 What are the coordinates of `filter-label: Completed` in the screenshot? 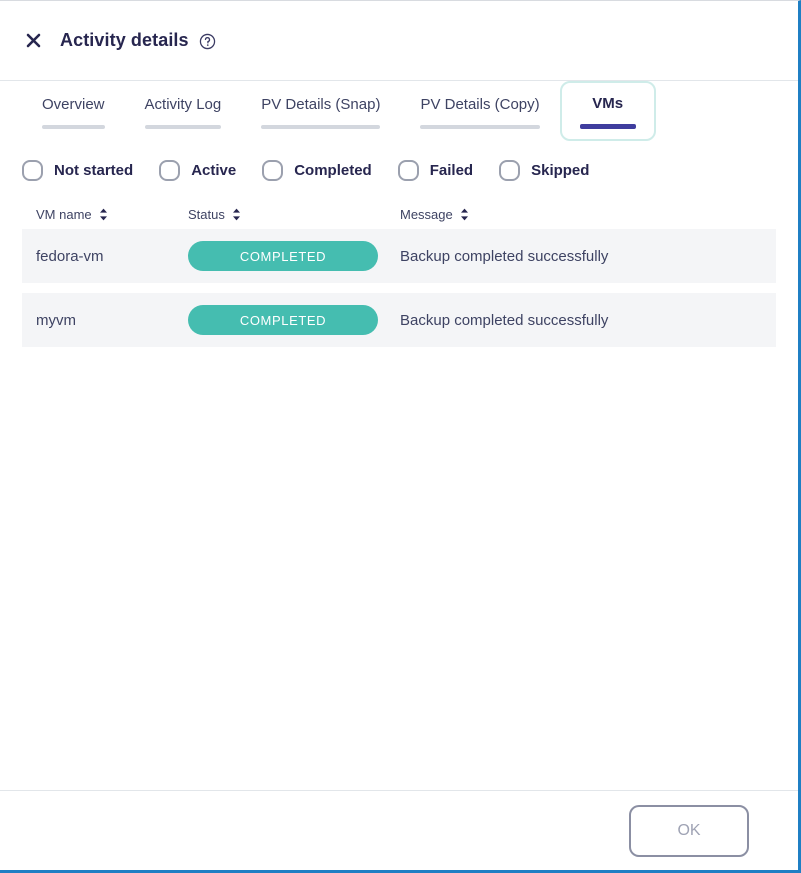 It's located at (333, 170).